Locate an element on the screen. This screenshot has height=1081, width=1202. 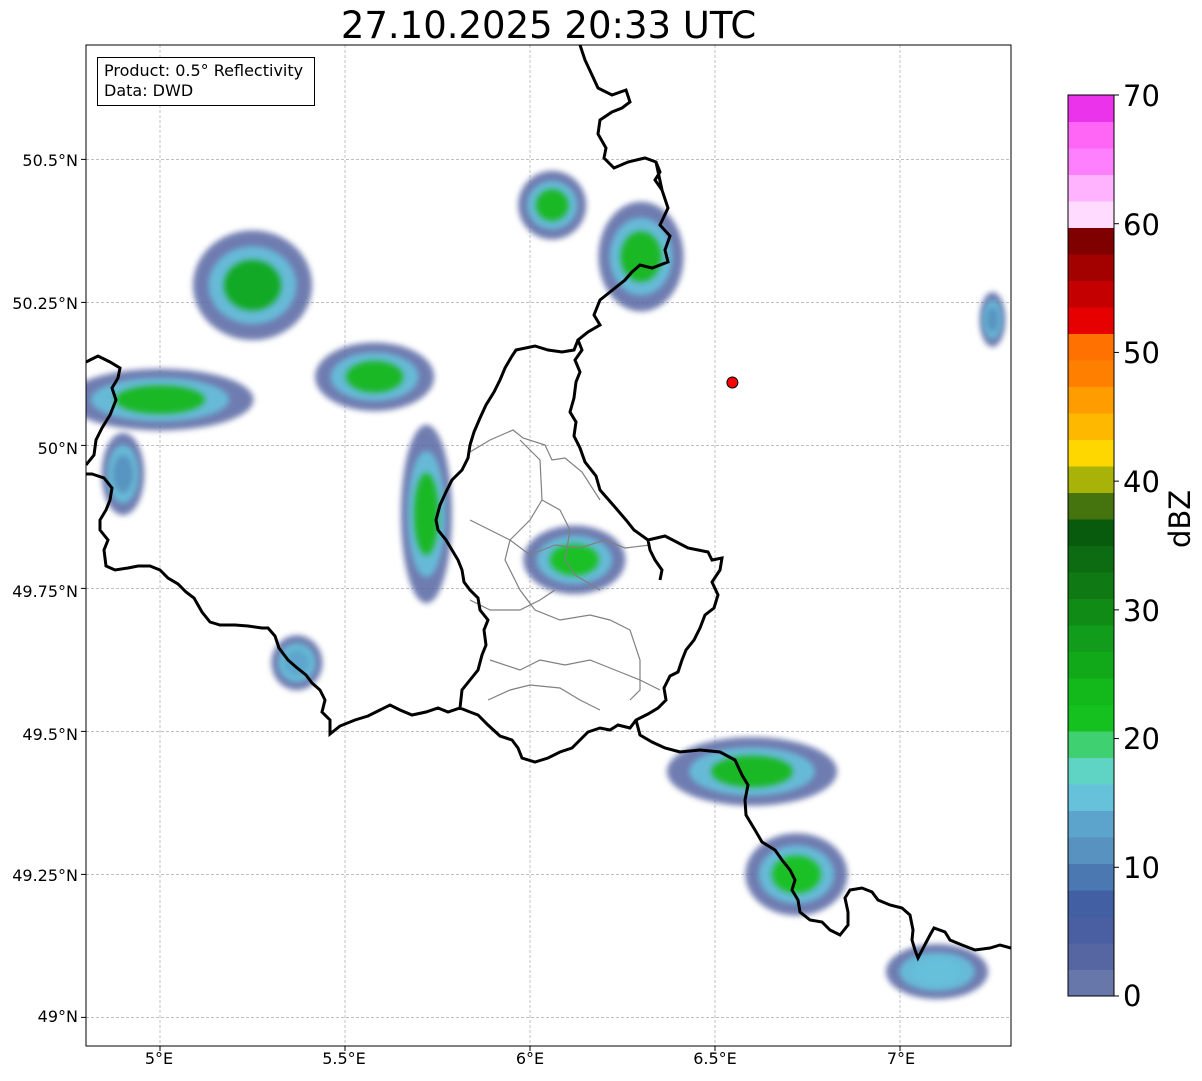
lat-tick-label: 49.75°N is located at coordinates (45, 591).